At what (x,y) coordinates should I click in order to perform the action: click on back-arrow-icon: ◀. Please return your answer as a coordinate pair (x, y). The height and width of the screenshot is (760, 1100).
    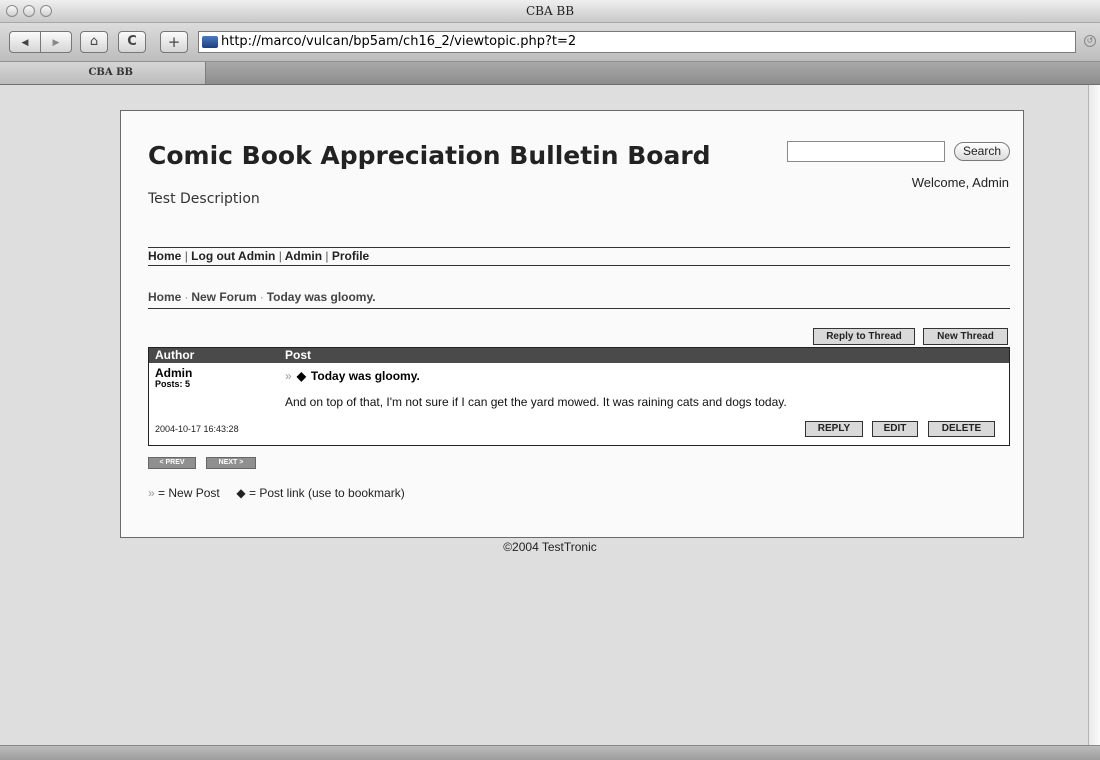
    Looking at the image, I should click on (25, 43).